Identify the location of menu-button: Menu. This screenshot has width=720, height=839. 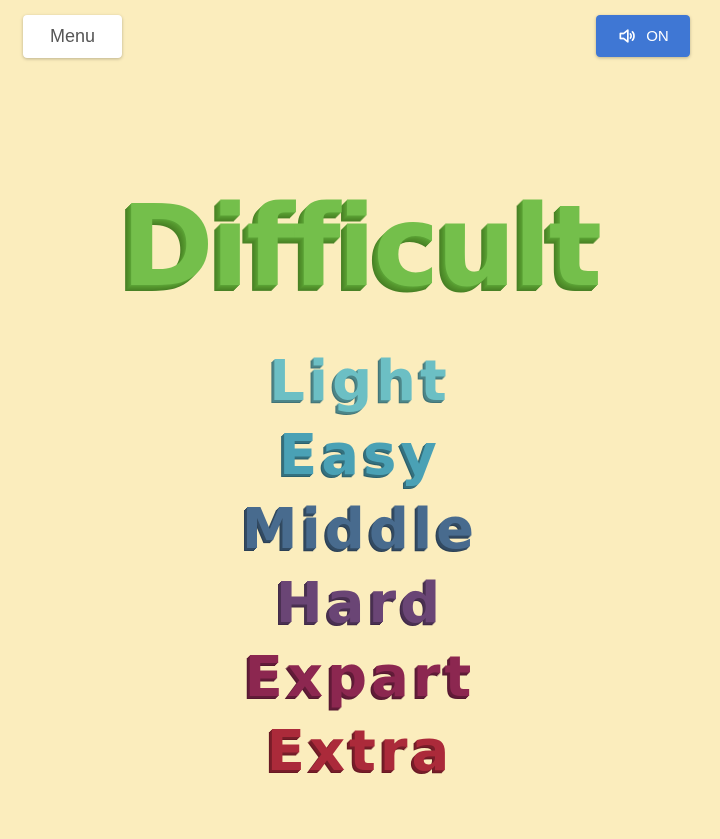
(72, 36).